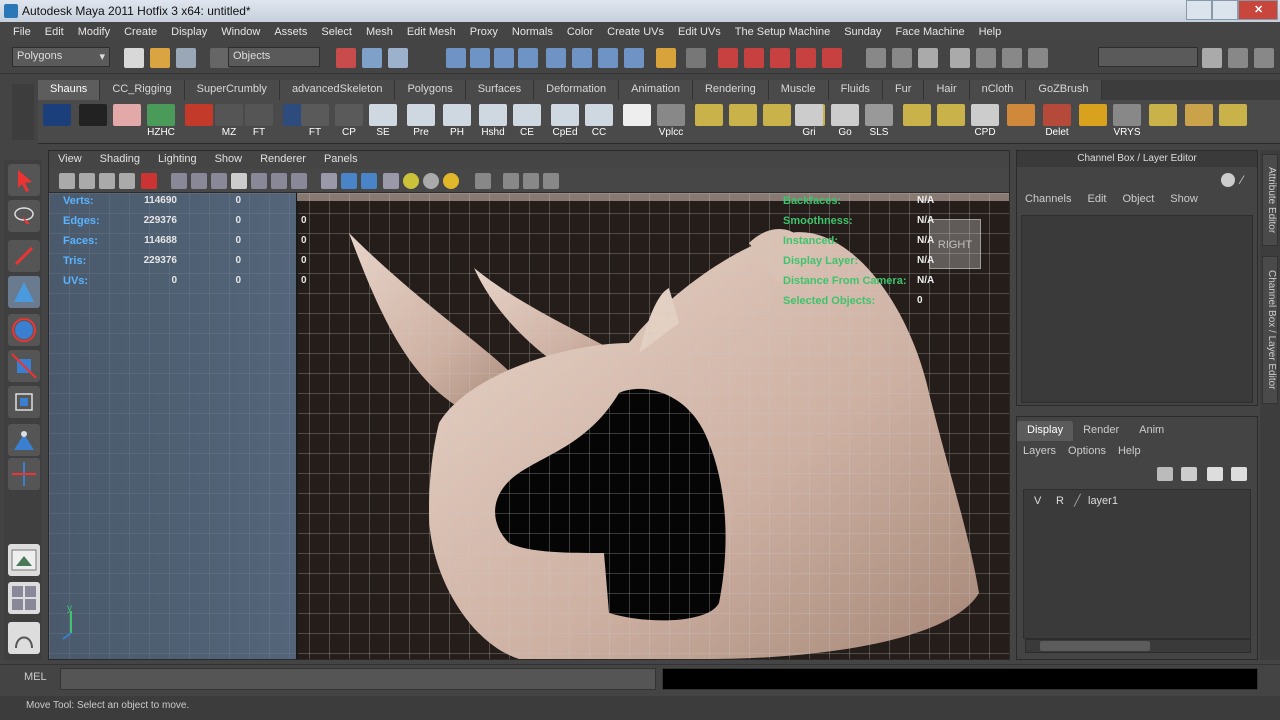  I want to click on scrollbar-thumb, so click(1095, 646).